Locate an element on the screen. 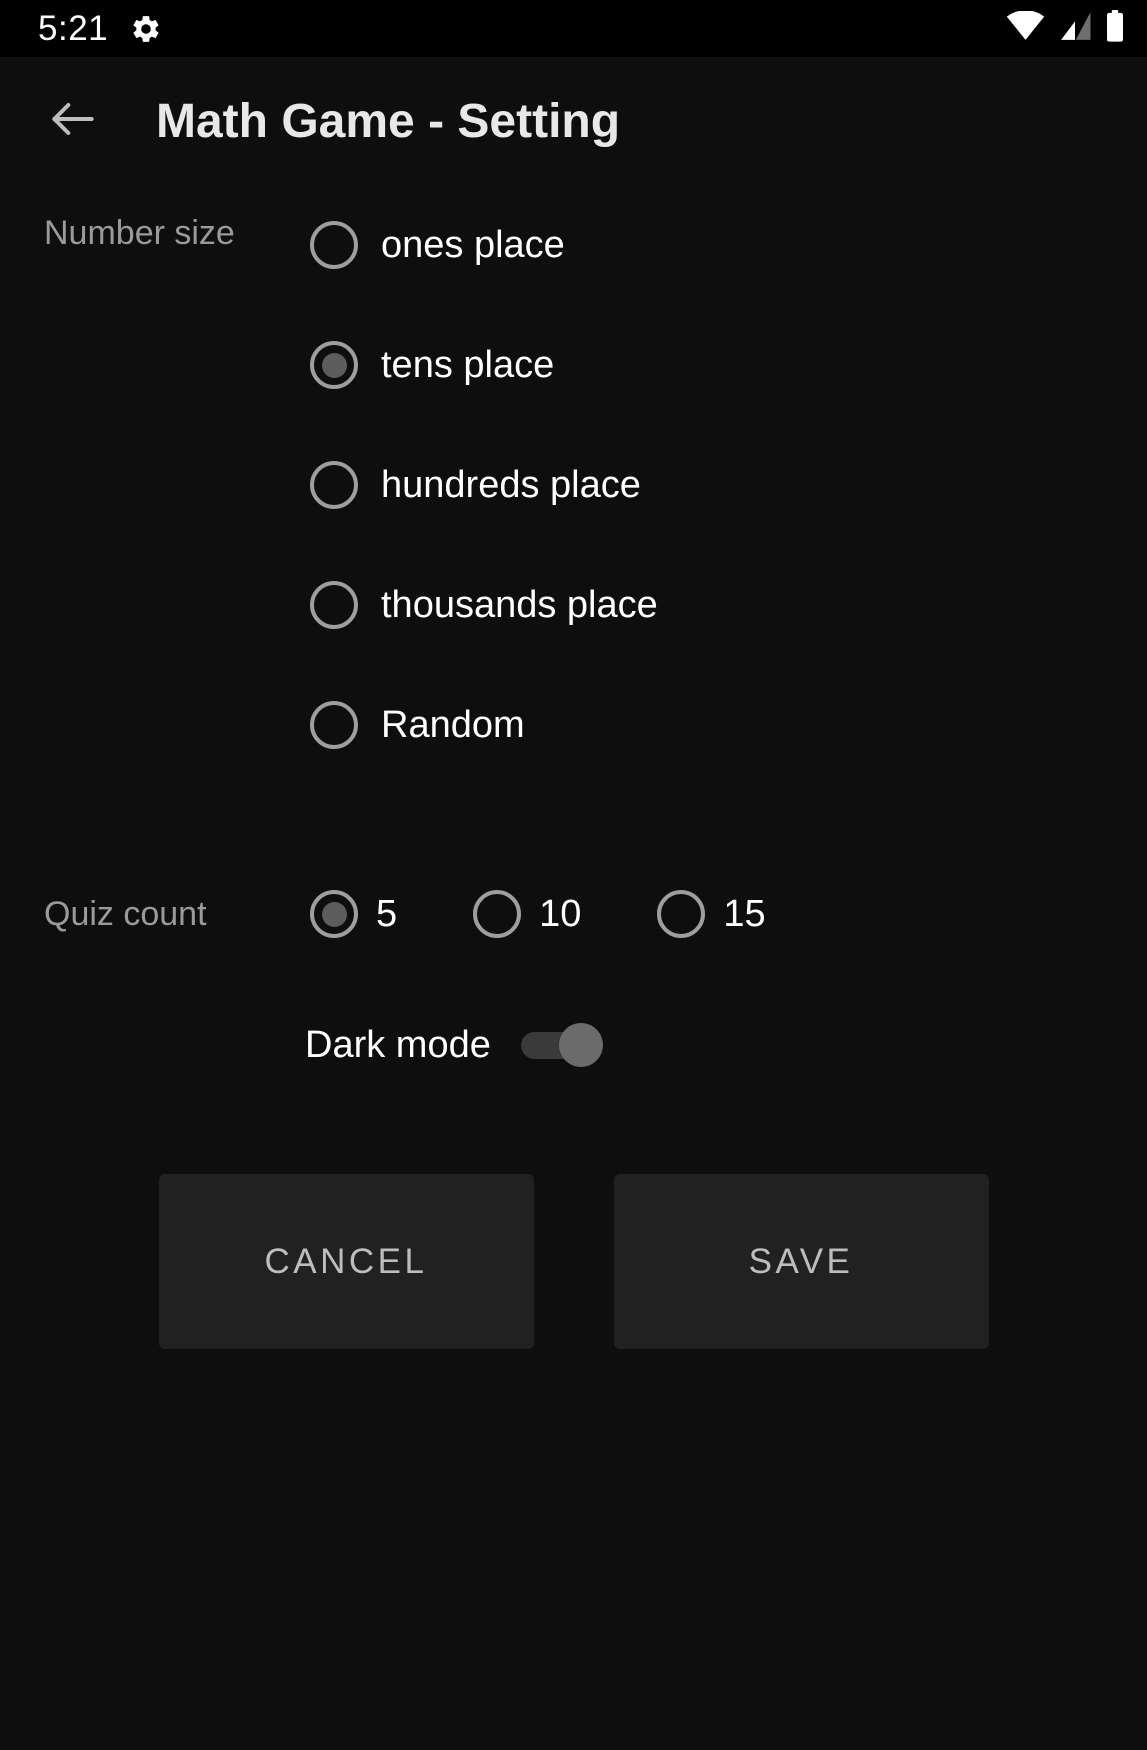 The height and width of the screenshot is (1750, 1147). page-title: Math Game - Setting is located at coordinates (388, 121).